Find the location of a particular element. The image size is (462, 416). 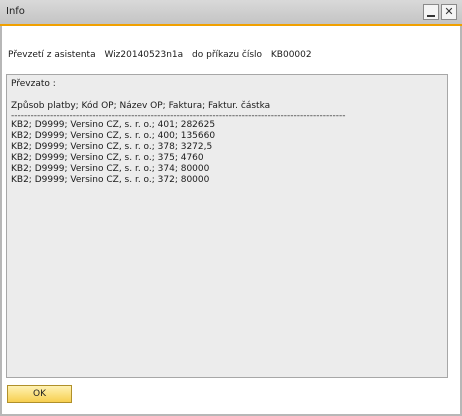

ok-button: OK is located at coordinates (39, 394).